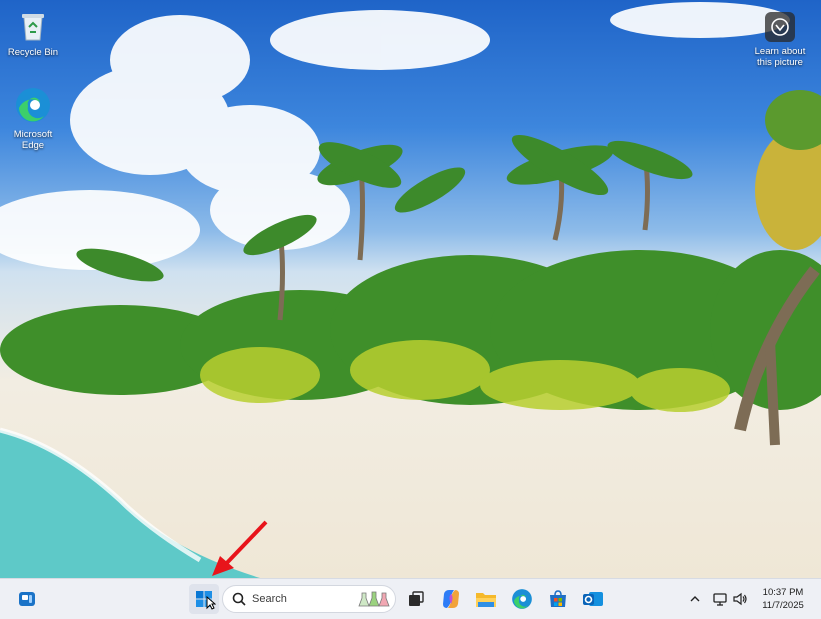 The height and width of the screenshot is (619, 821). Describe the element at coordinates (783, 605) in the screenshot. I see `clock-date: 11/7/2025` at that location.